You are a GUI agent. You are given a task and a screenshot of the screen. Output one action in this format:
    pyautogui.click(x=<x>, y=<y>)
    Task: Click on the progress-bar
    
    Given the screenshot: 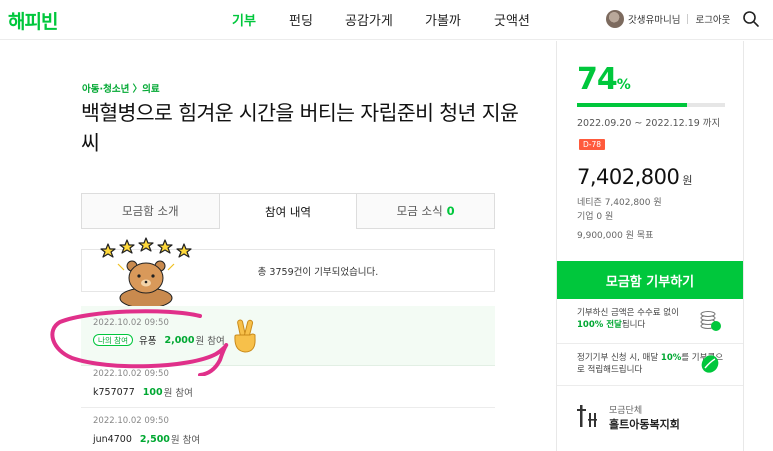 What is the action you would take?
    pyautogui.click(x=651, y=105)
    